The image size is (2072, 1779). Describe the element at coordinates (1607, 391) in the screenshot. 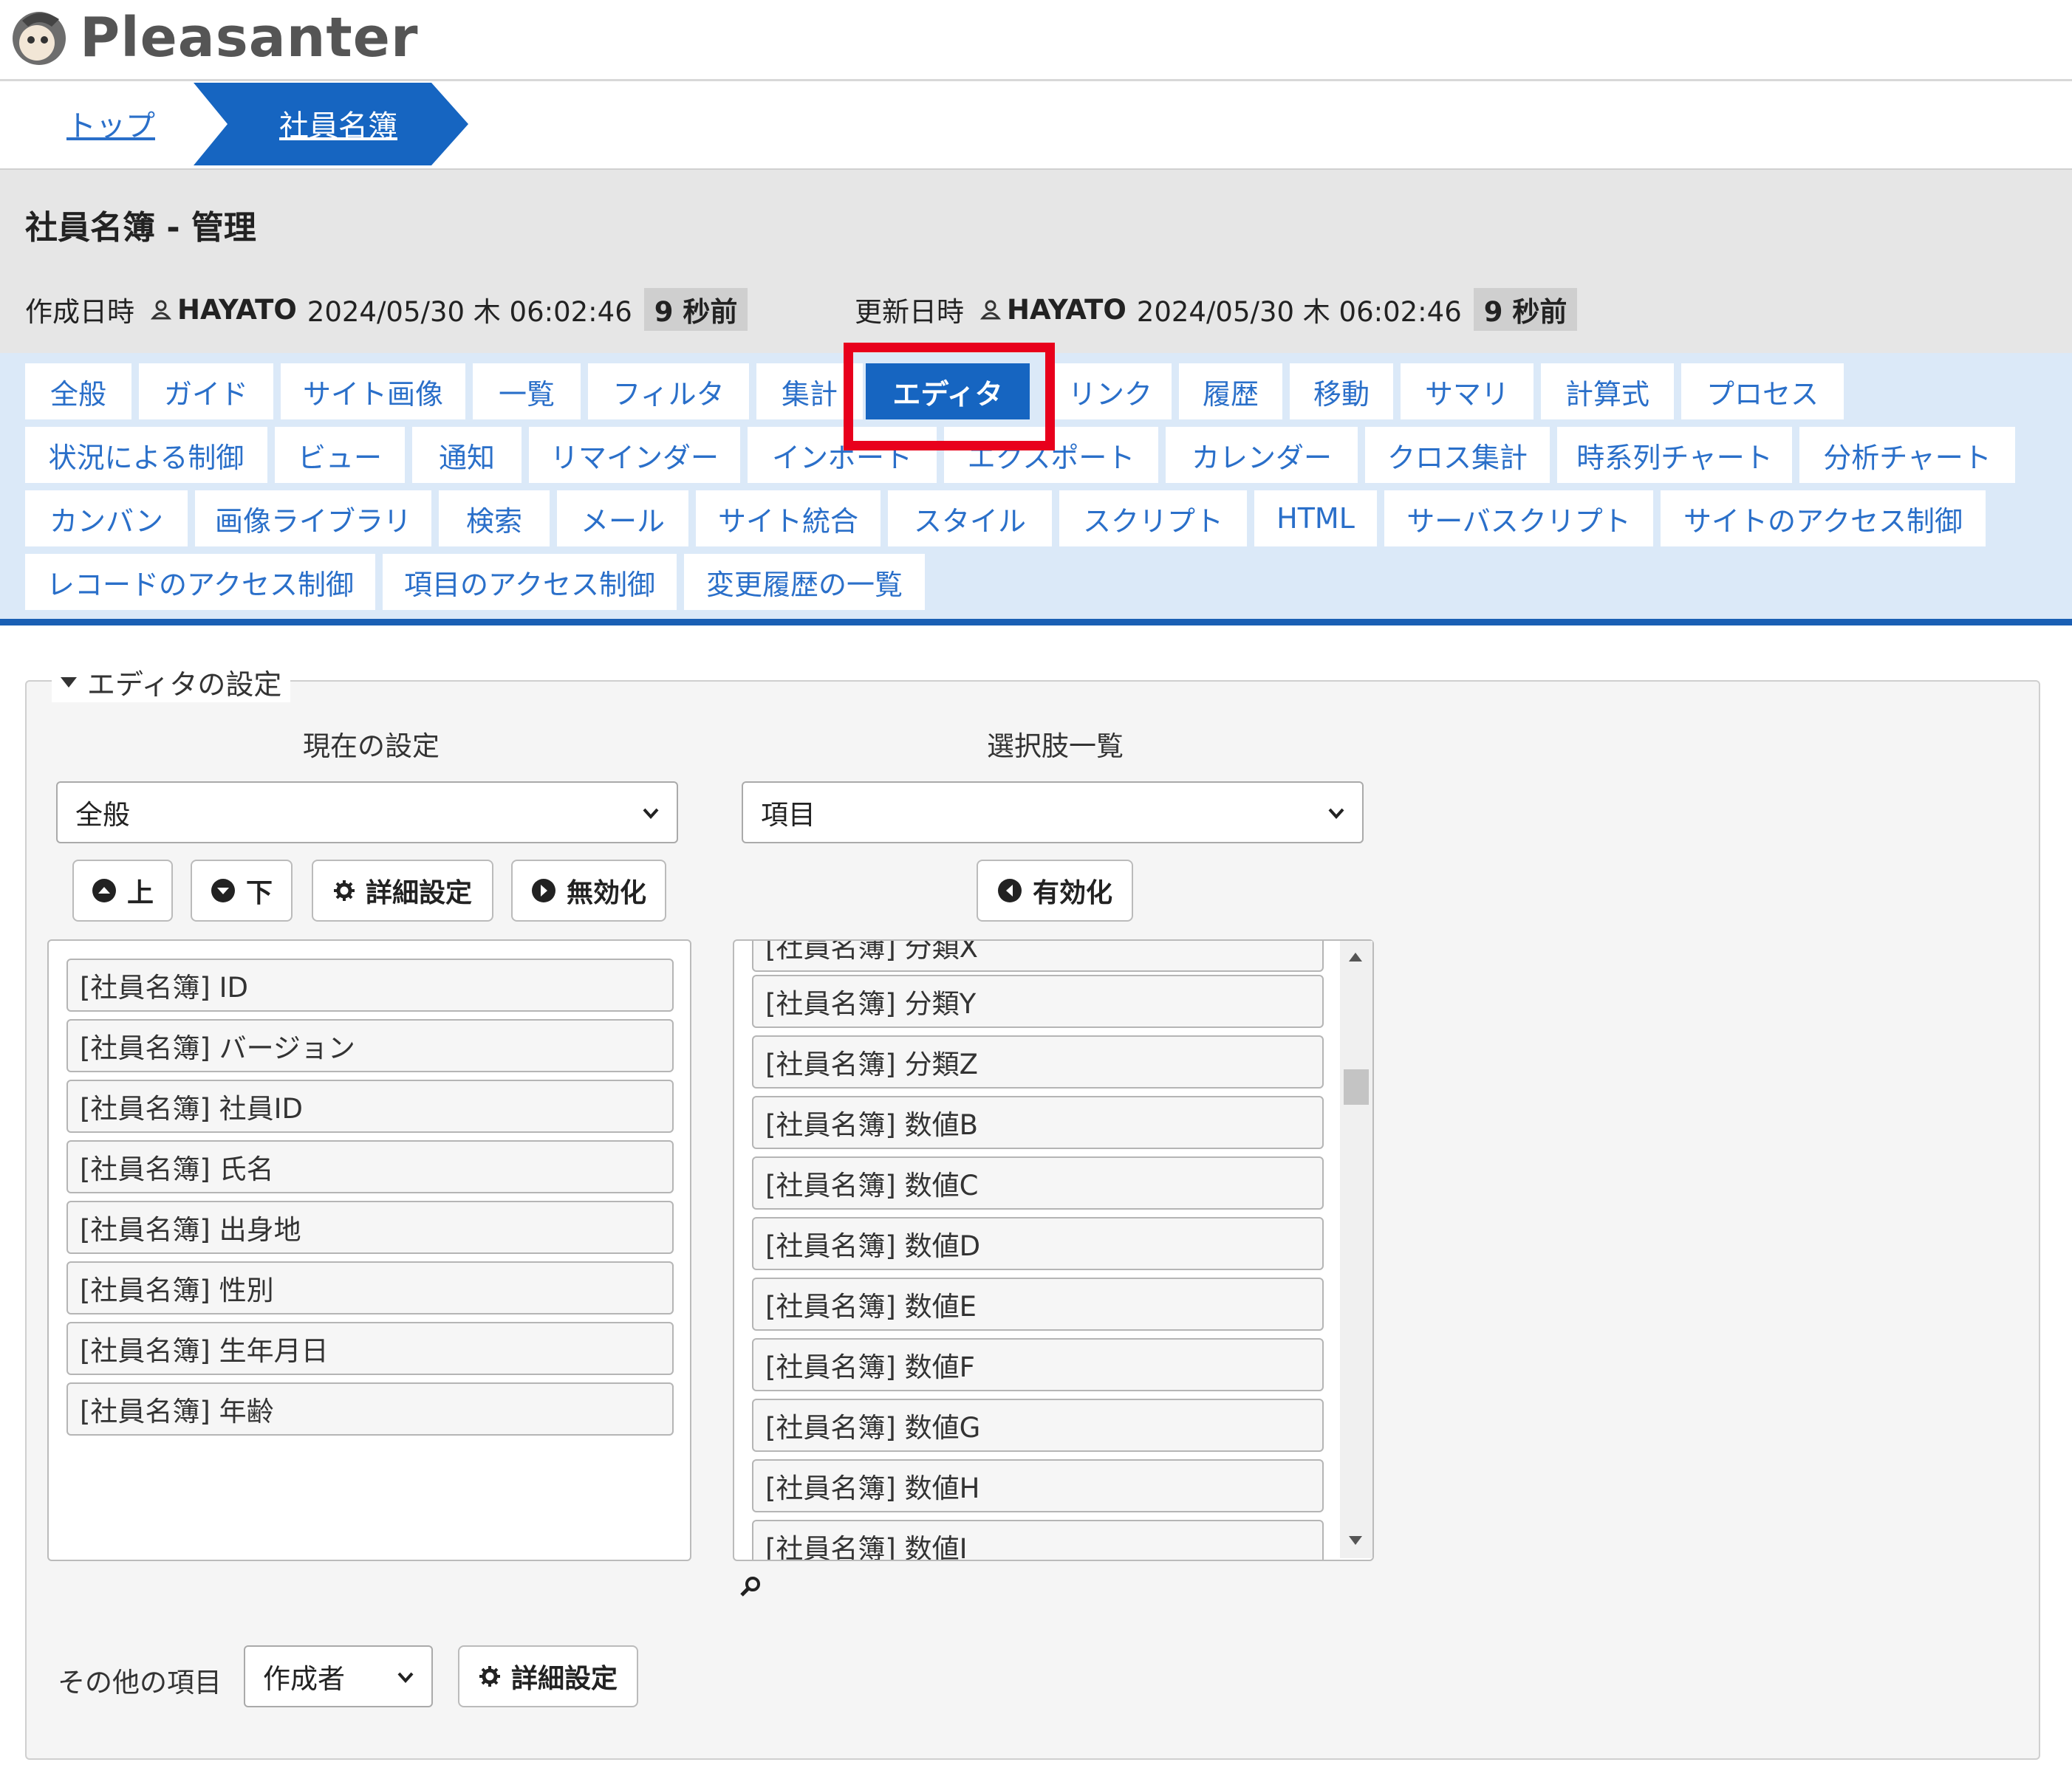

I see `tab-formula: 計算式` at that location.